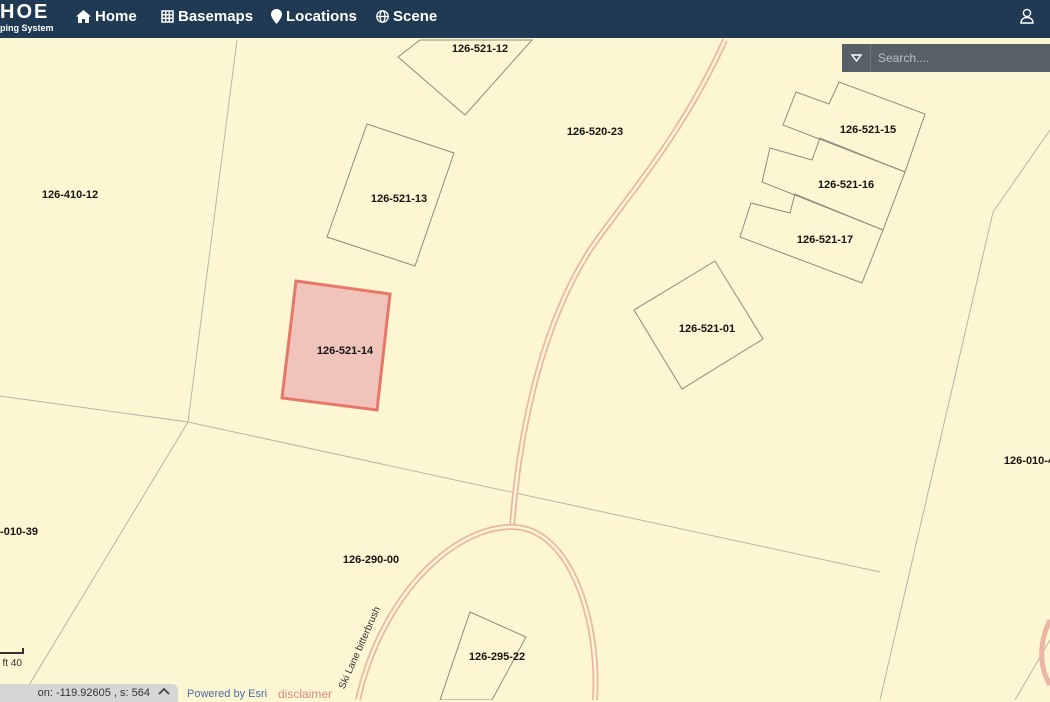  Describe the element at coordinates (321, 16) in the screenshot. I see `nav-locations-label: Locations` at that location.